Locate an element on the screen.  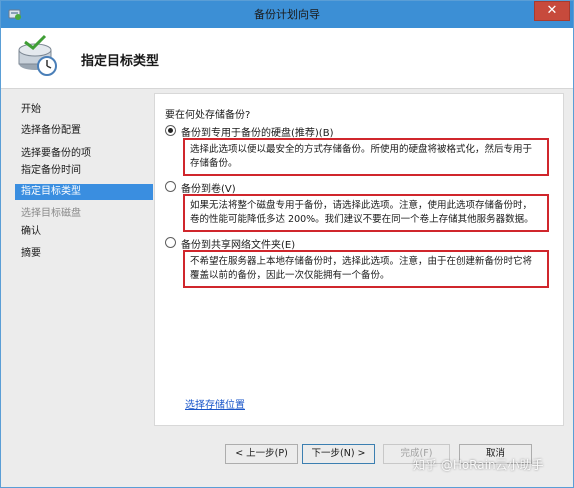
step-start: 开始 is located at coordinates (84, 110).